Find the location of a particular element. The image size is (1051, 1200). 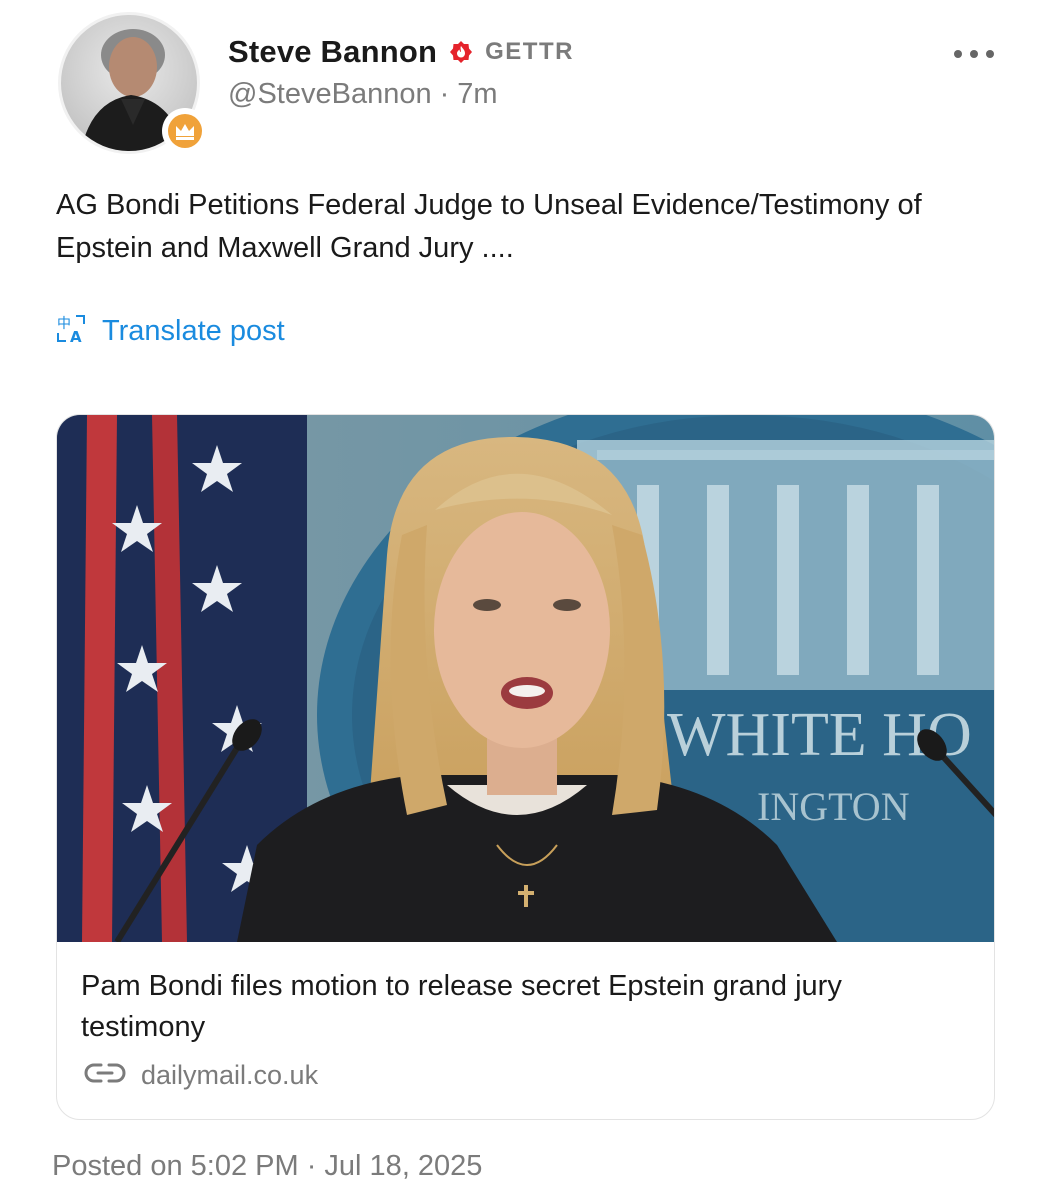

post-time-ago: 7m is located at coordinates (477, 94).